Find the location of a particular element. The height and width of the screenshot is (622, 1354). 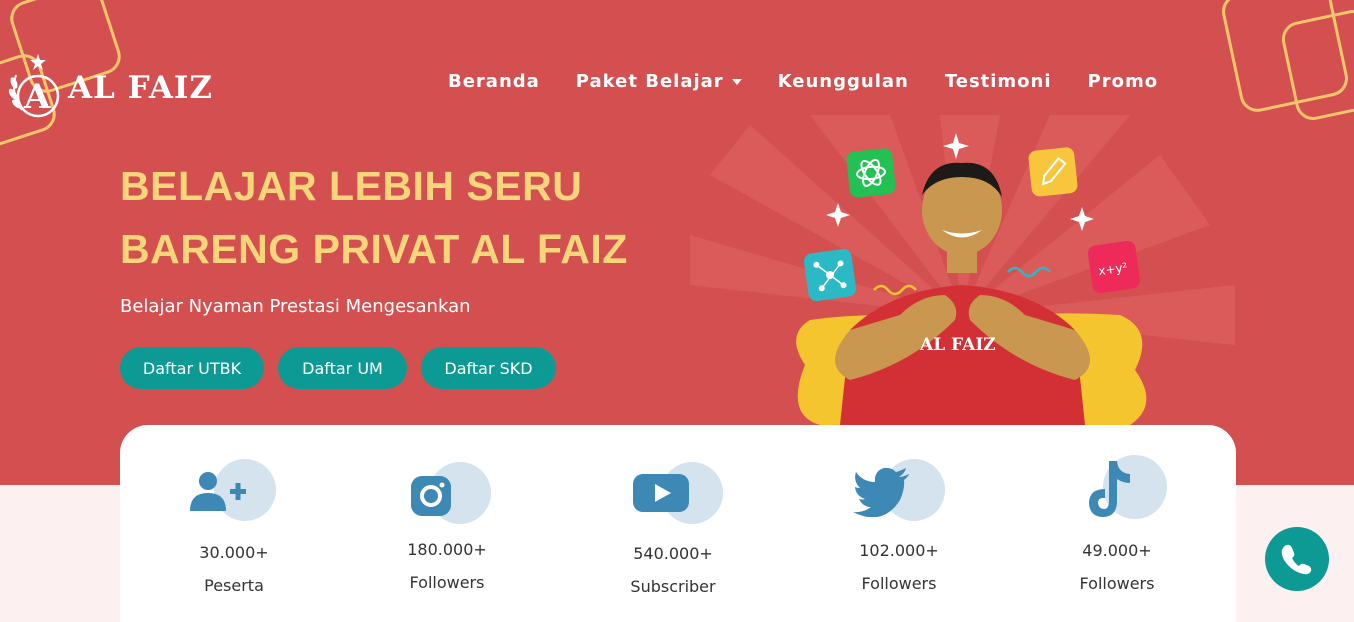

nav-label: Beranda is located at coordinates (494, 81).